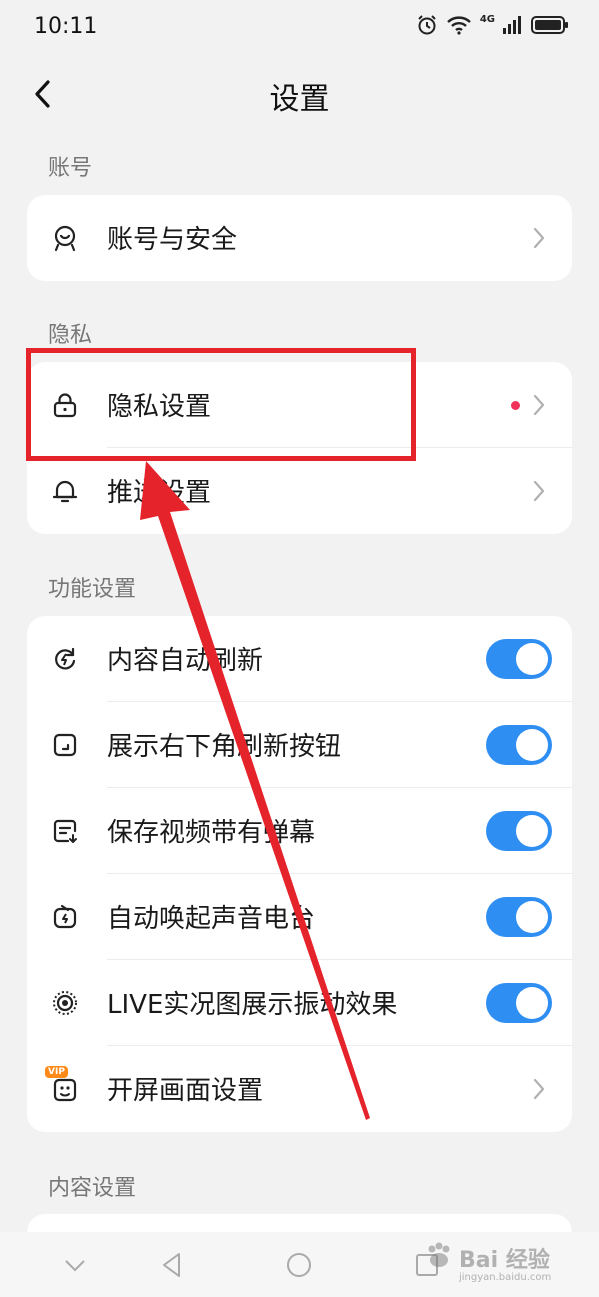 The width and height of the screenshot is (599, 1297). Describe the element at coordinates (172, 1265) in the screenshot. I see `back-triangle-icon` at that location.